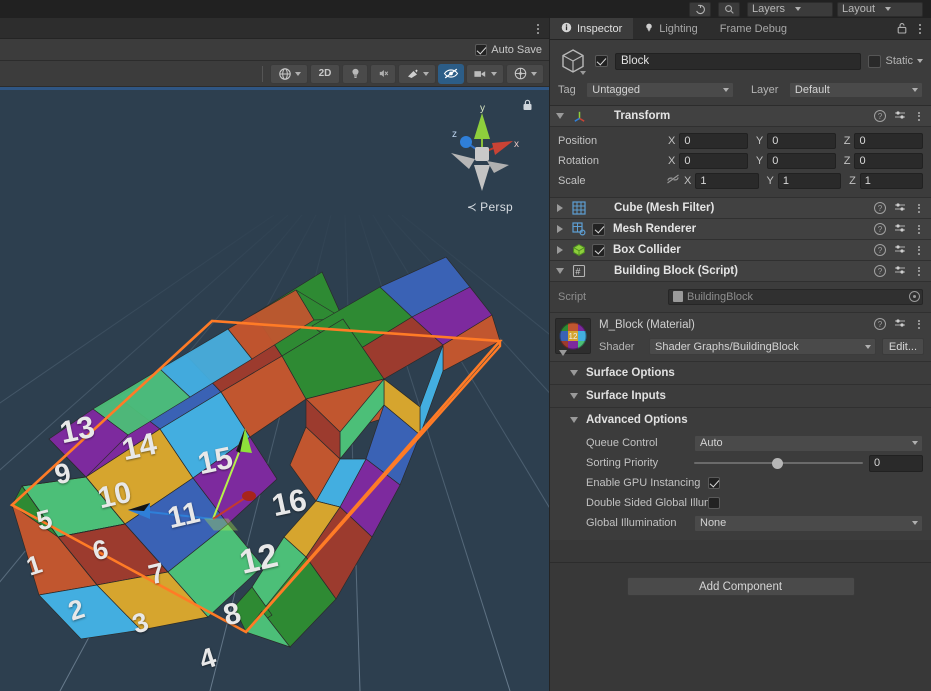 This screenshot has height=691, width=931. Describe the element at coordinates (740, 373) in the screenshot. I see `section-surface-options: Surface Options` at that location.